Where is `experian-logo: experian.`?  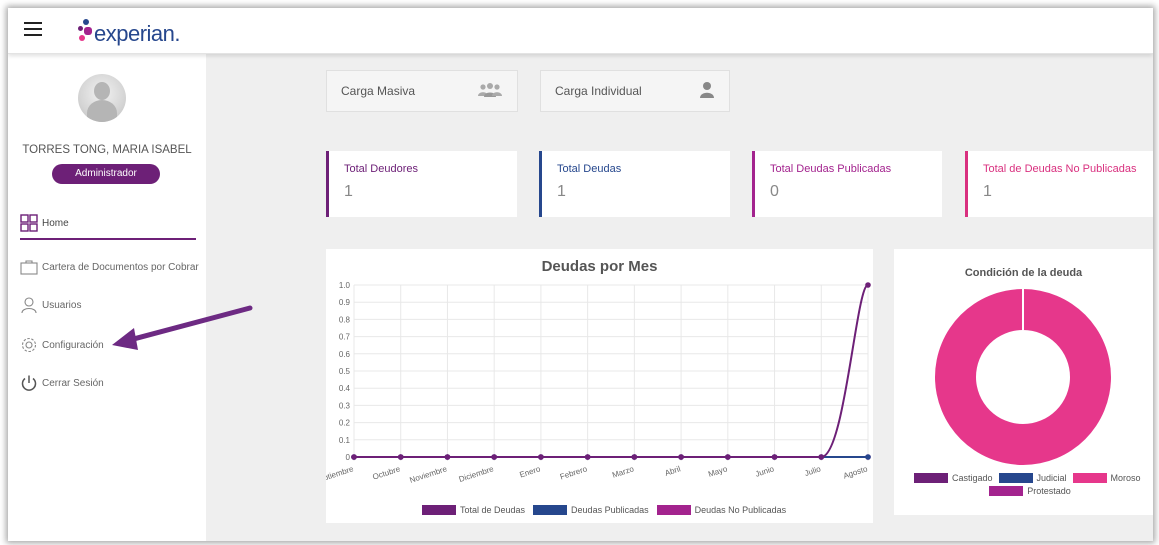
experian-logo: experian. is located at coordinates (129, 31).